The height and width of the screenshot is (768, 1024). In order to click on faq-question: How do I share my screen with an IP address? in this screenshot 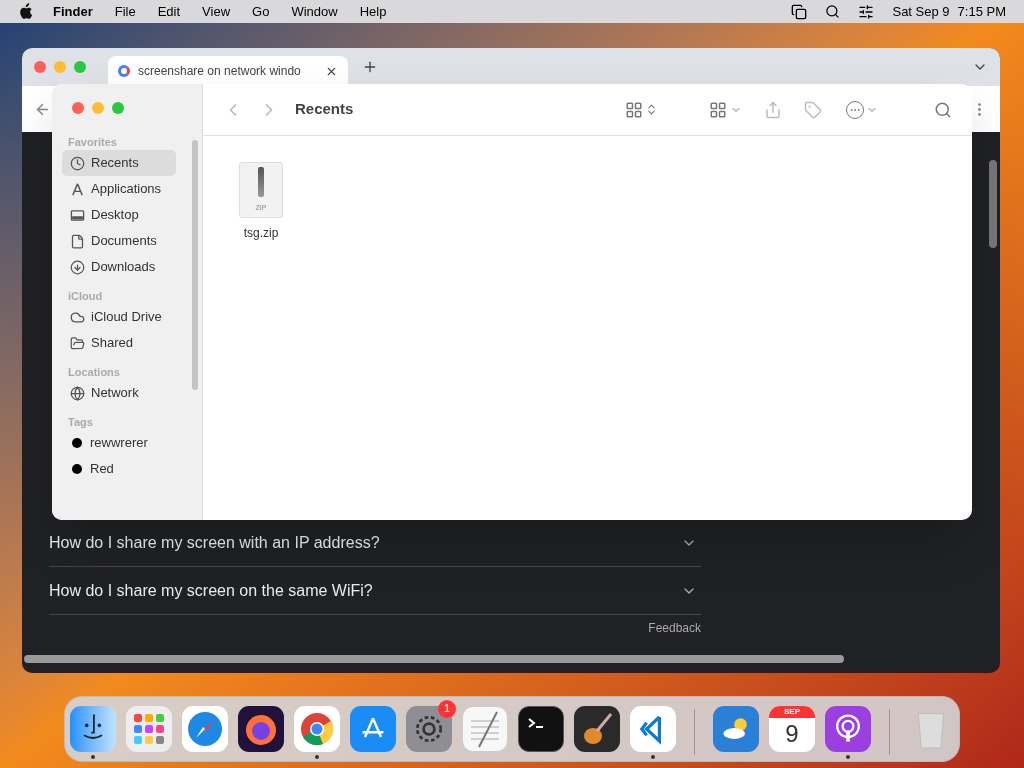, I will do `click(214, 542)`.